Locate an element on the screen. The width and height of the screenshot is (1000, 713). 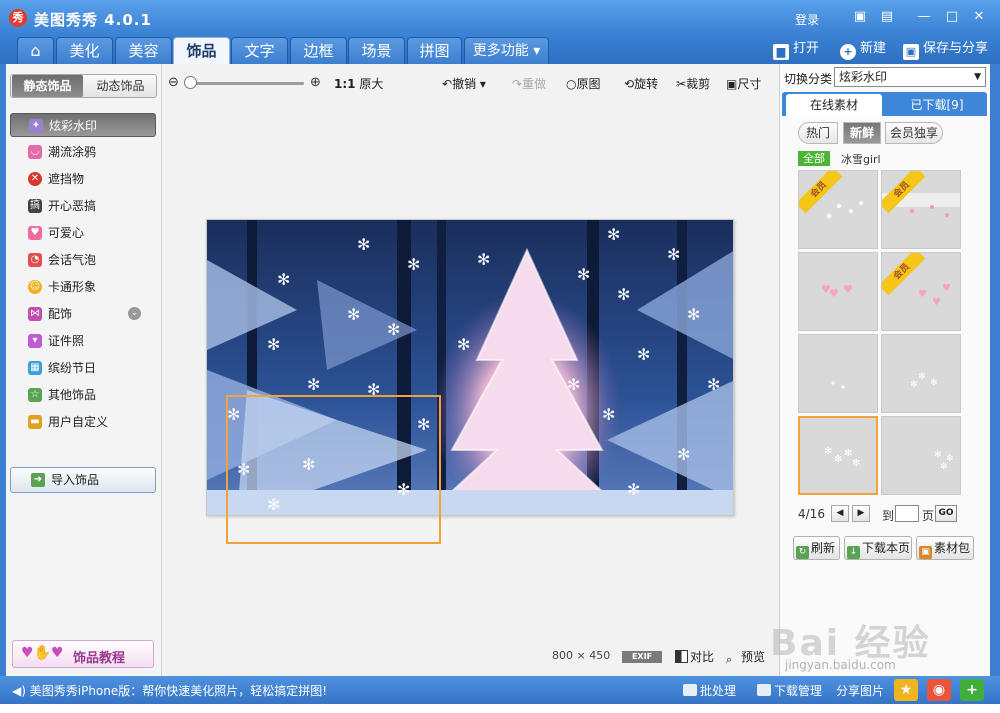
category-item: ◡ 潮流涂鸦 is located at coordinates (83, 152).